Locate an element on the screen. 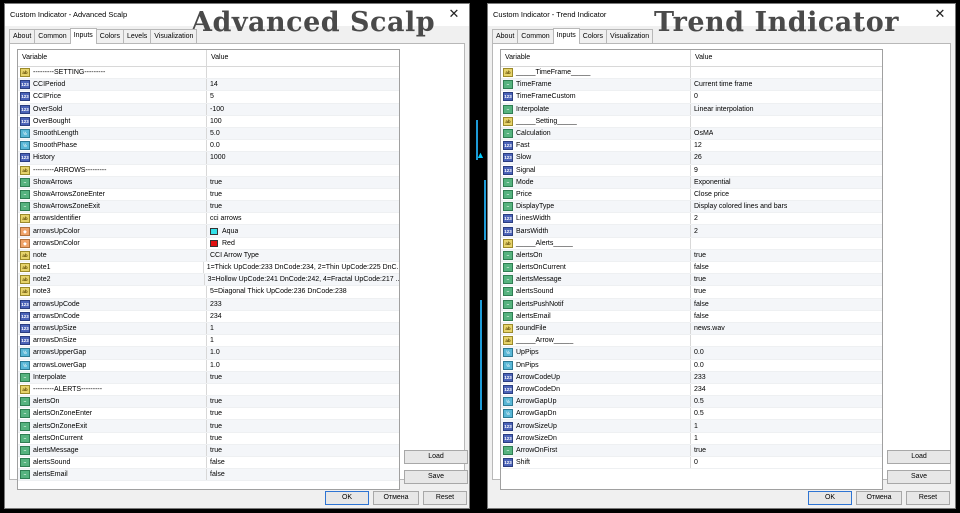 This screenshot has width=960, height=513. table-row: ab arrowsIdentifier cci arrows is located at coordinates (208, 219).